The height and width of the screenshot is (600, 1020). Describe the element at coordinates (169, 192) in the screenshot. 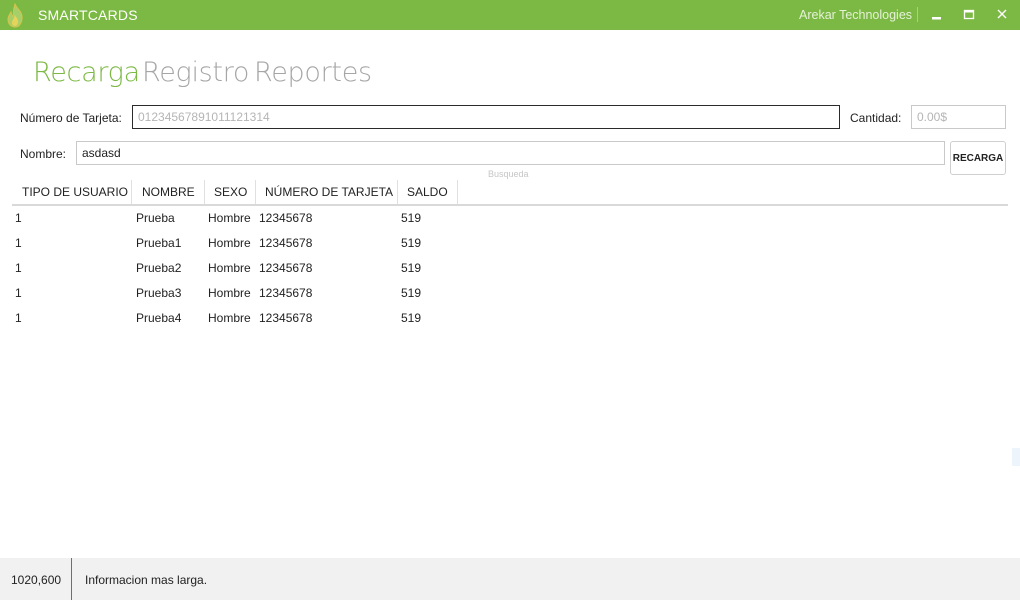

I see `column-header-name: NOMBRE` at that location.